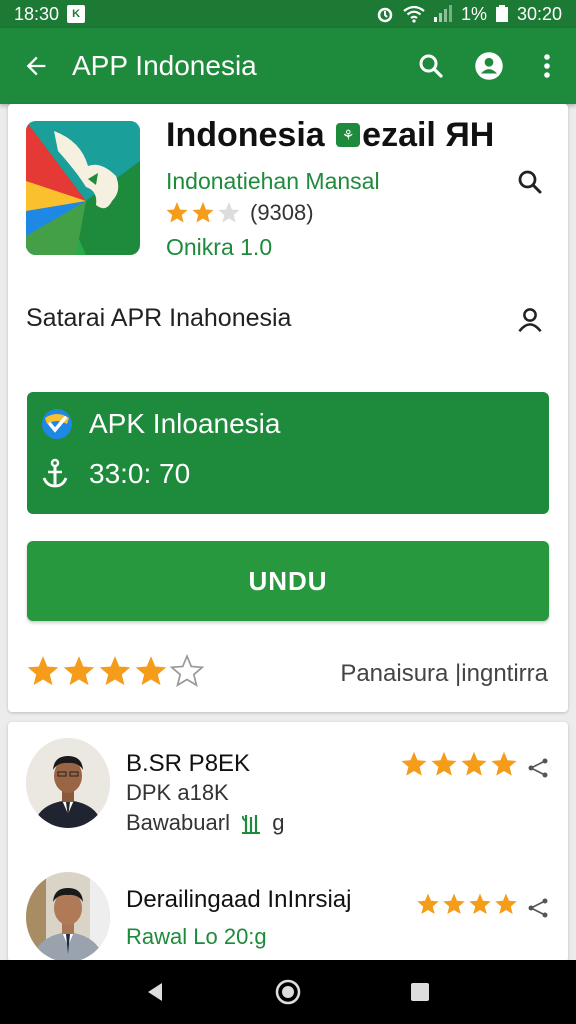 This screenshot has height=1024, width=576. I want to click on app-rating: (9308), so click(240, 213).